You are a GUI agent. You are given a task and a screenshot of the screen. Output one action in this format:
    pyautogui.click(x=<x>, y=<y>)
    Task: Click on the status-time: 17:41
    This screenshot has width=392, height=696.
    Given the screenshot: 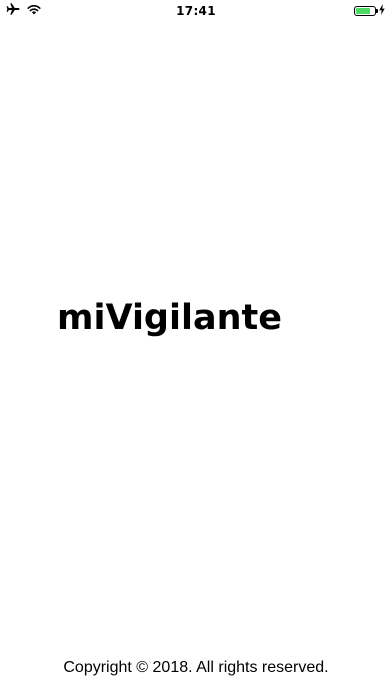 What is the action you would take?
    pyautogui.click(x=196, y=11)
    